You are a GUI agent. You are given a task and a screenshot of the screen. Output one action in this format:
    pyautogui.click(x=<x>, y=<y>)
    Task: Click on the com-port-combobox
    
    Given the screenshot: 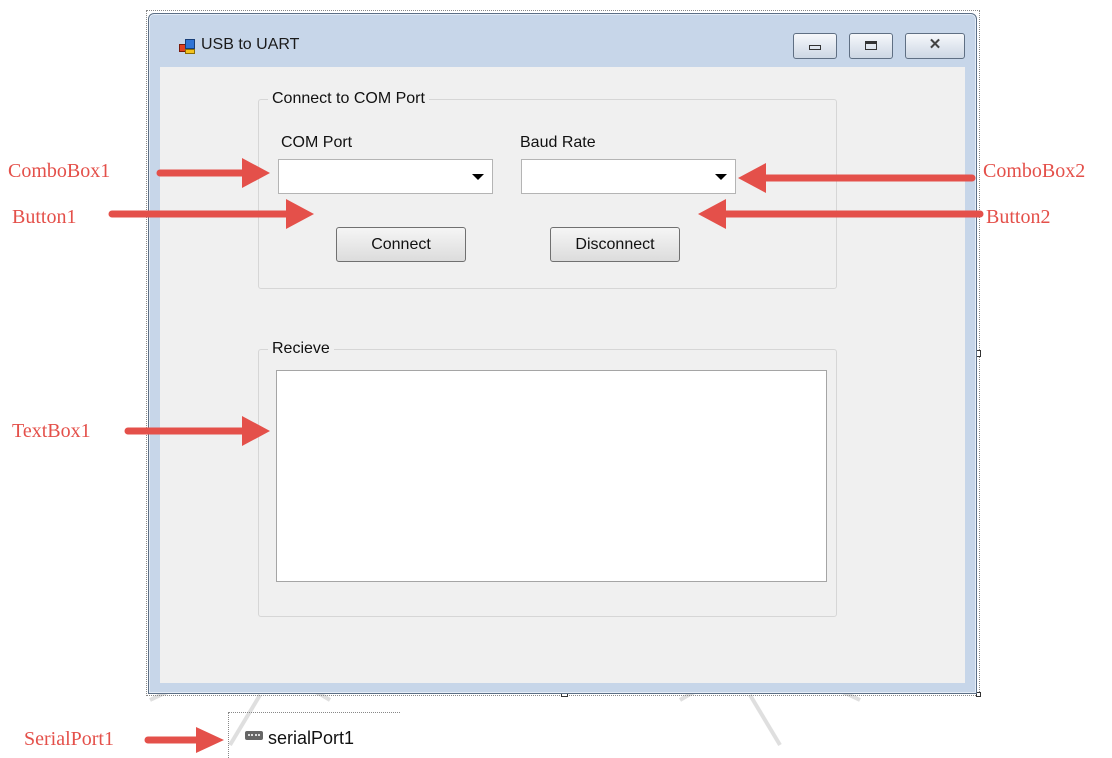 What is the action you would take?
    pyautogui.click(x=385, y=176)
    